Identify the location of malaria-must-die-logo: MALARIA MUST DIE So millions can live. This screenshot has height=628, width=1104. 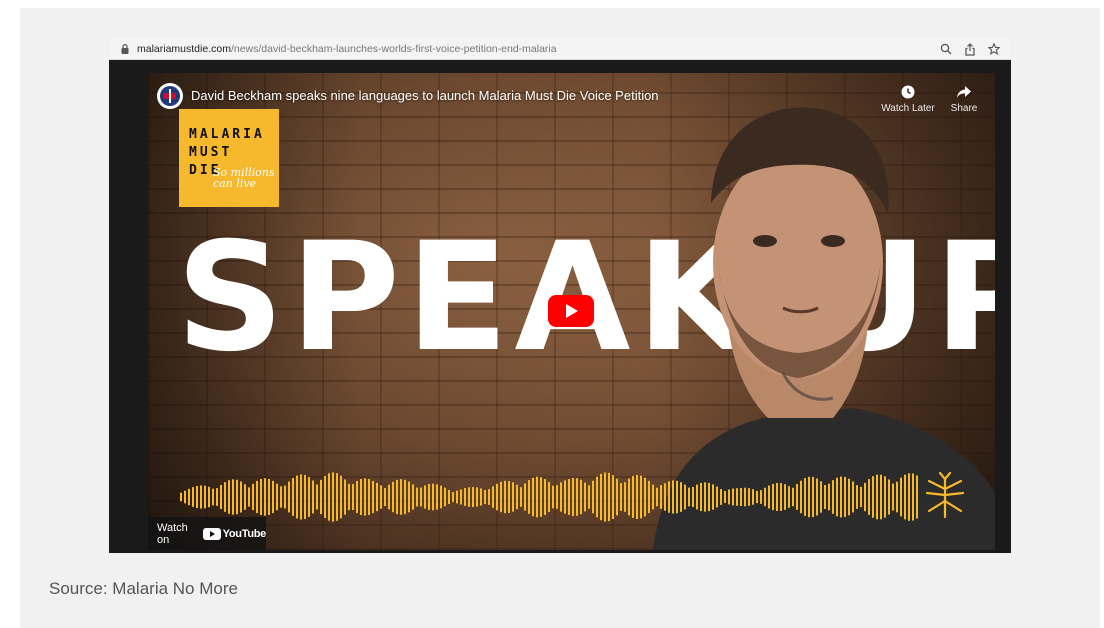
(229, 158).